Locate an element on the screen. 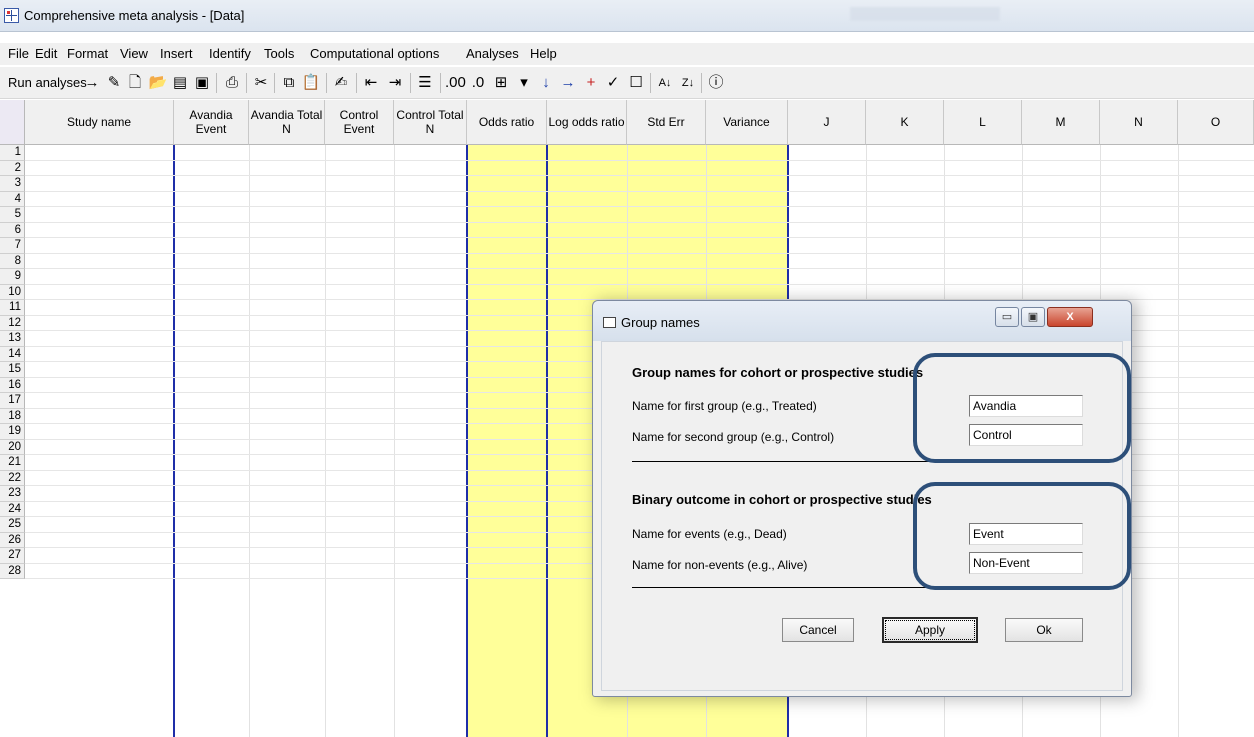  col-avandia-event: Avandia Event is located at coordinates (211, 122).